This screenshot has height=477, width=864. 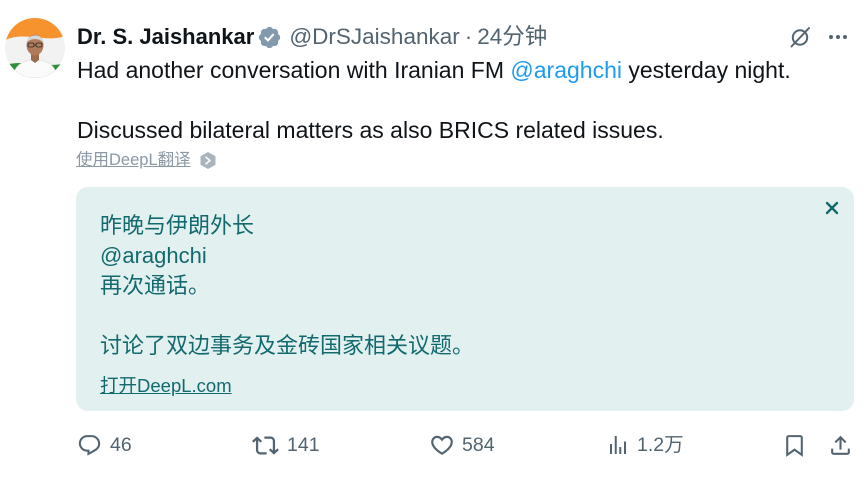 I want to click on views-button: 1.2万, so click(x=645, y=445).